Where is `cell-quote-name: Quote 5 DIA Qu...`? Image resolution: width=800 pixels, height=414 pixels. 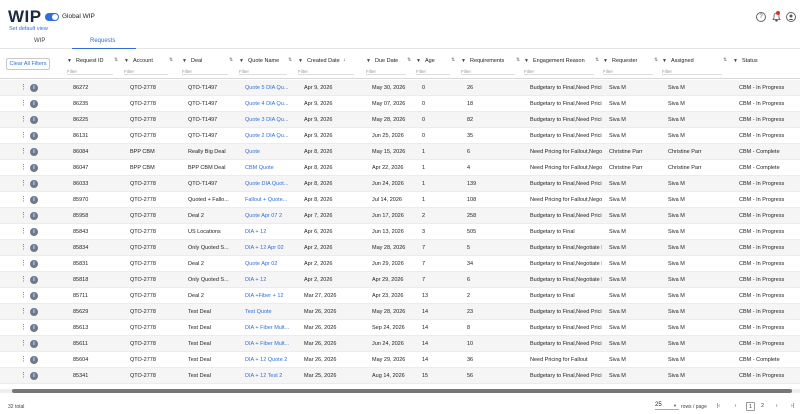 cell-quote-name: Quote 5 DIA Qu... is located at coordinates (270, 88).